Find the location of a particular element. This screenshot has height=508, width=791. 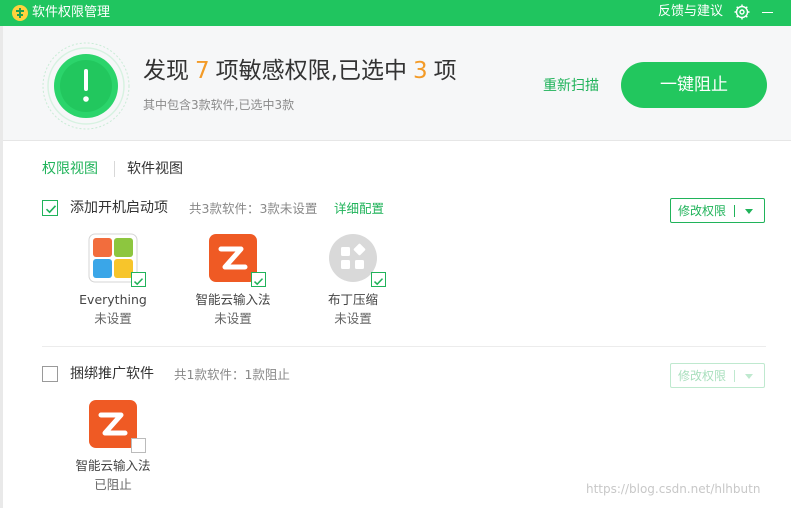

headline-middle: 项敏感权限,已选中 is located at coordinates (311, 71).